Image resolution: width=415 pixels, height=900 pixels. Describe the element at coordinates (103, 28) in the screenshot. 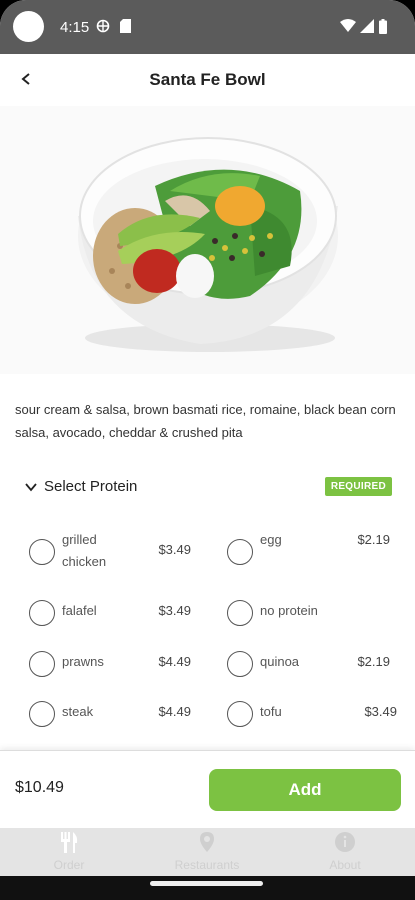

I see `vpn-icon` at that location.